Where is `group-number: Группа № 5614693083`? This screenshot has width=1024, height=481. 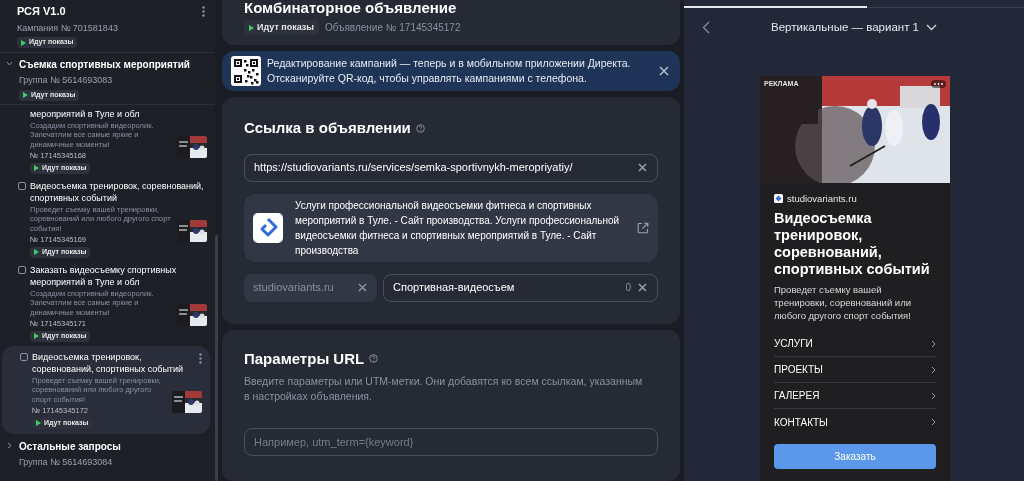
group-number: Группа № 5614693083 is located at coordinates (66, 80).